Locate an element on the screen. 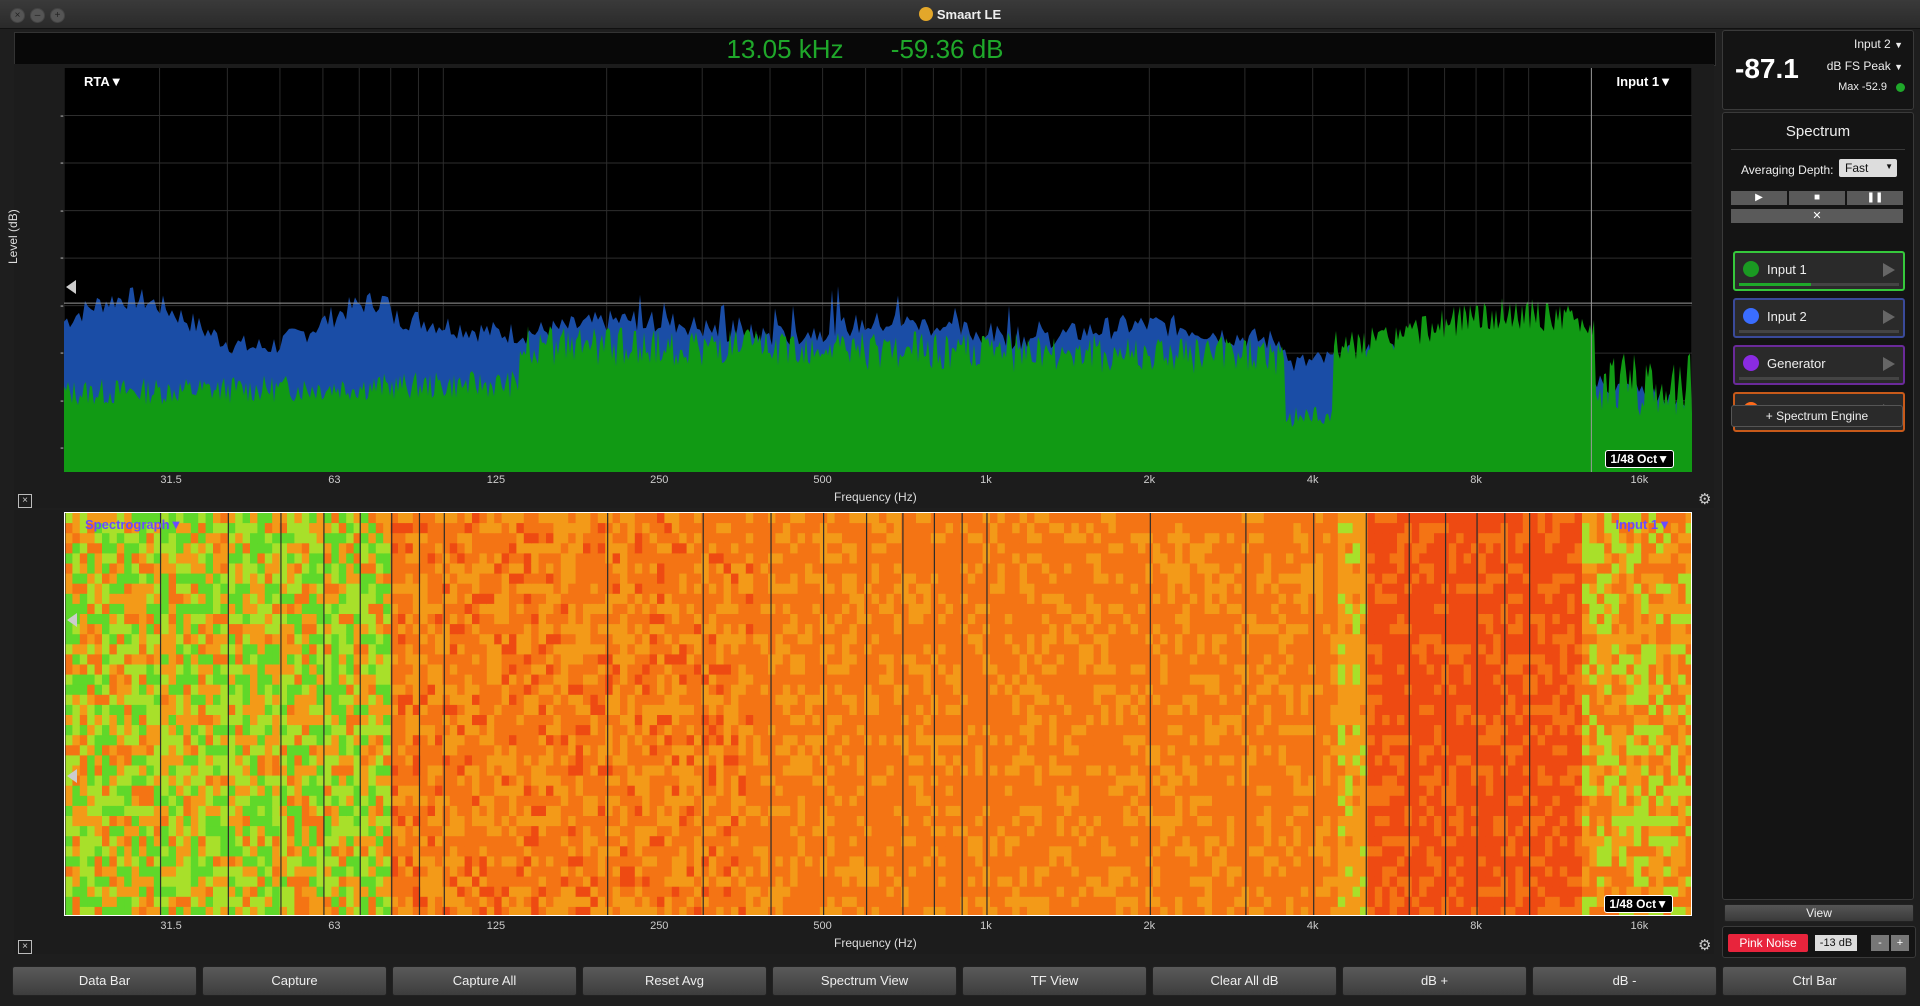 Image resolution: width=1920 pixels, height=1006 pixels. spectrum-view-button: Spectrum View is located at coordinates (864, 981).